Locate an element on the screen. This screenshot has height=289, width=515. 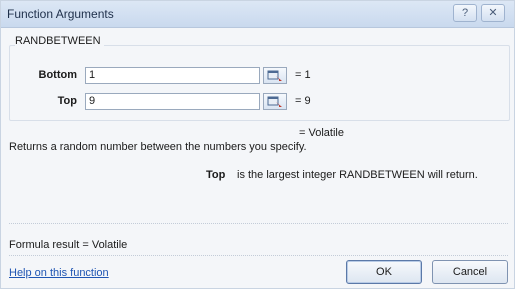
top-label: Top is located at coordinates (67, 101).